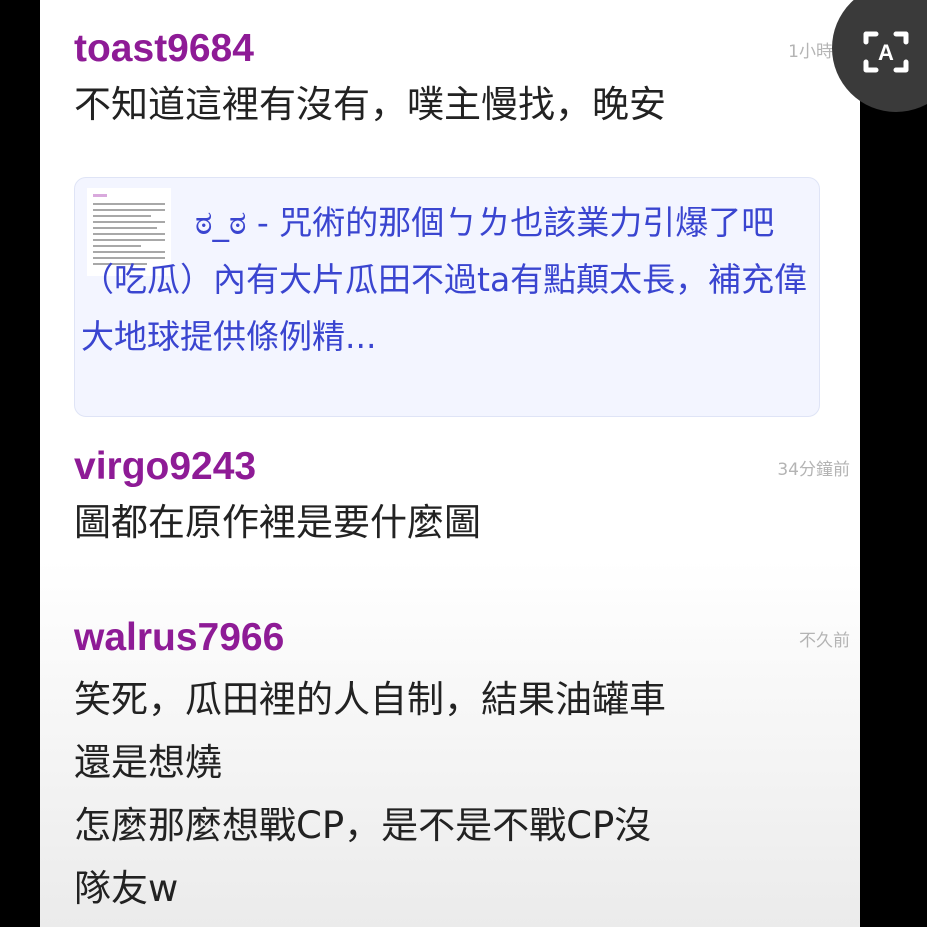  What do you see at coordinates (813, 470) in the screenshot?
I see `comment-timestamp: 34分鐘前` at bounding box center [813, 470].